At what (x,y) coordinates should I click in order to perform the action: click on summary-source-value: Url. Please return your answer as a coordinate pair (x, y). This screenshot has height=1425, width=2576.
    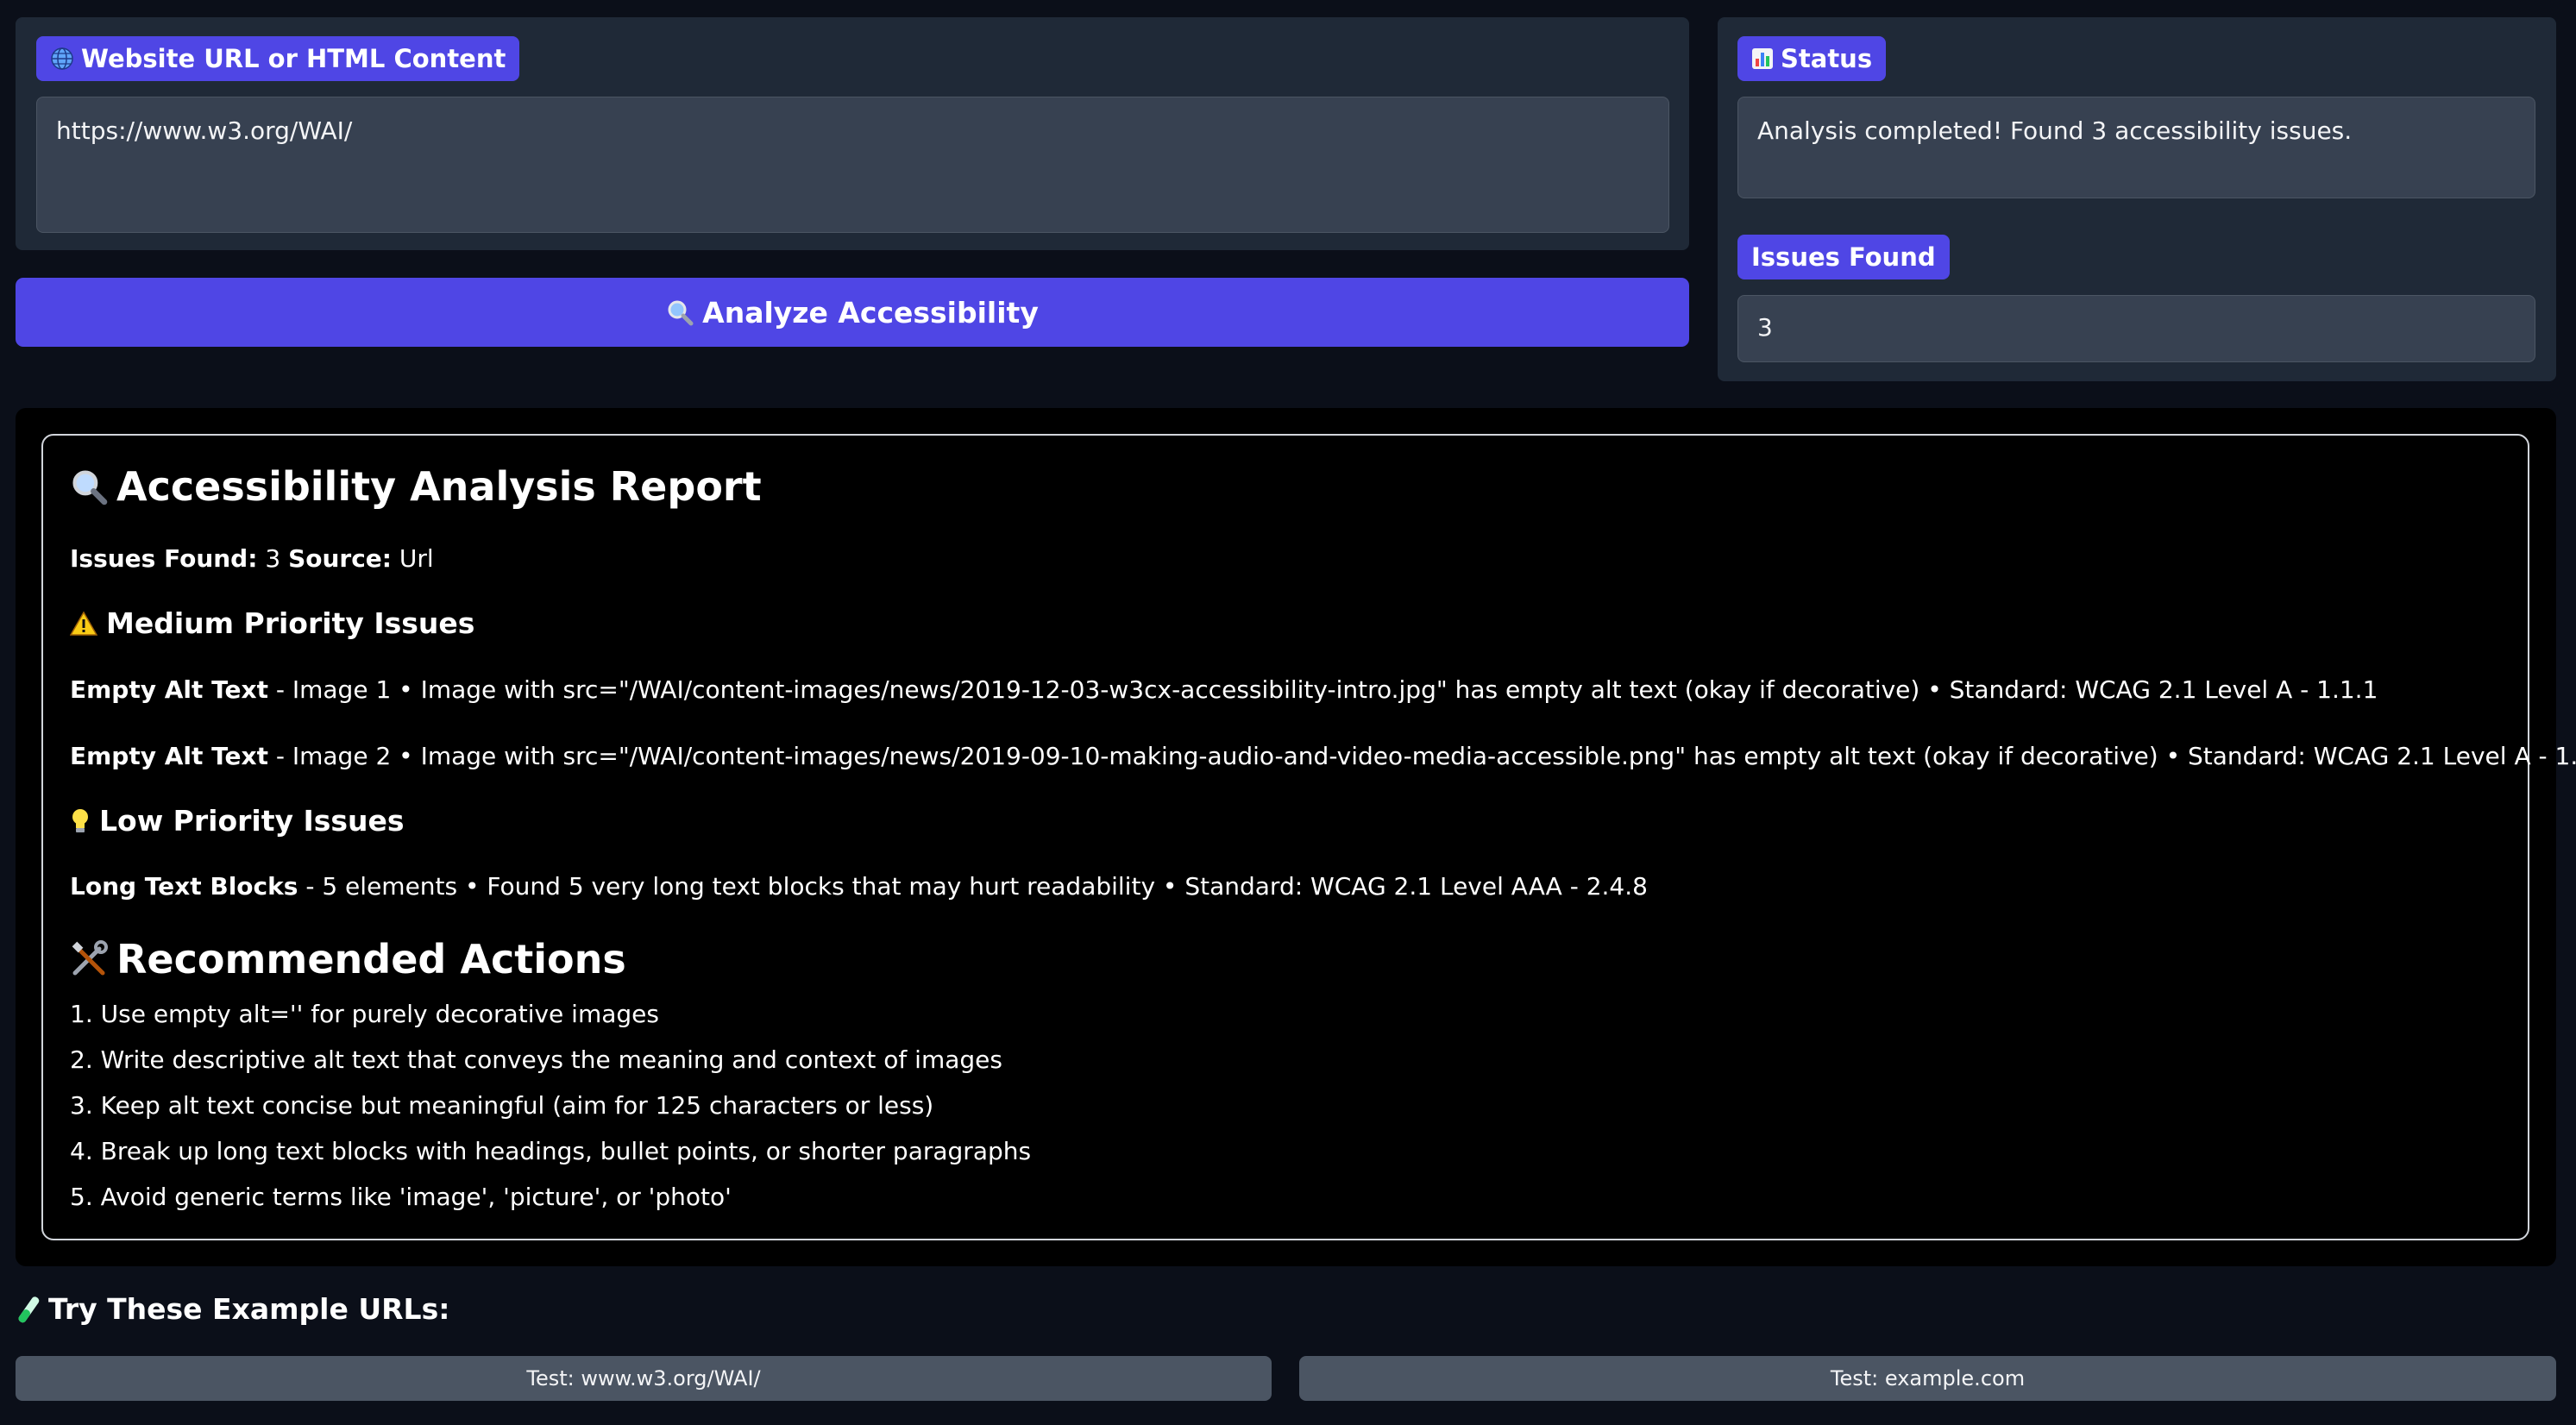
    Looking at the image, I should click on (413, 558).